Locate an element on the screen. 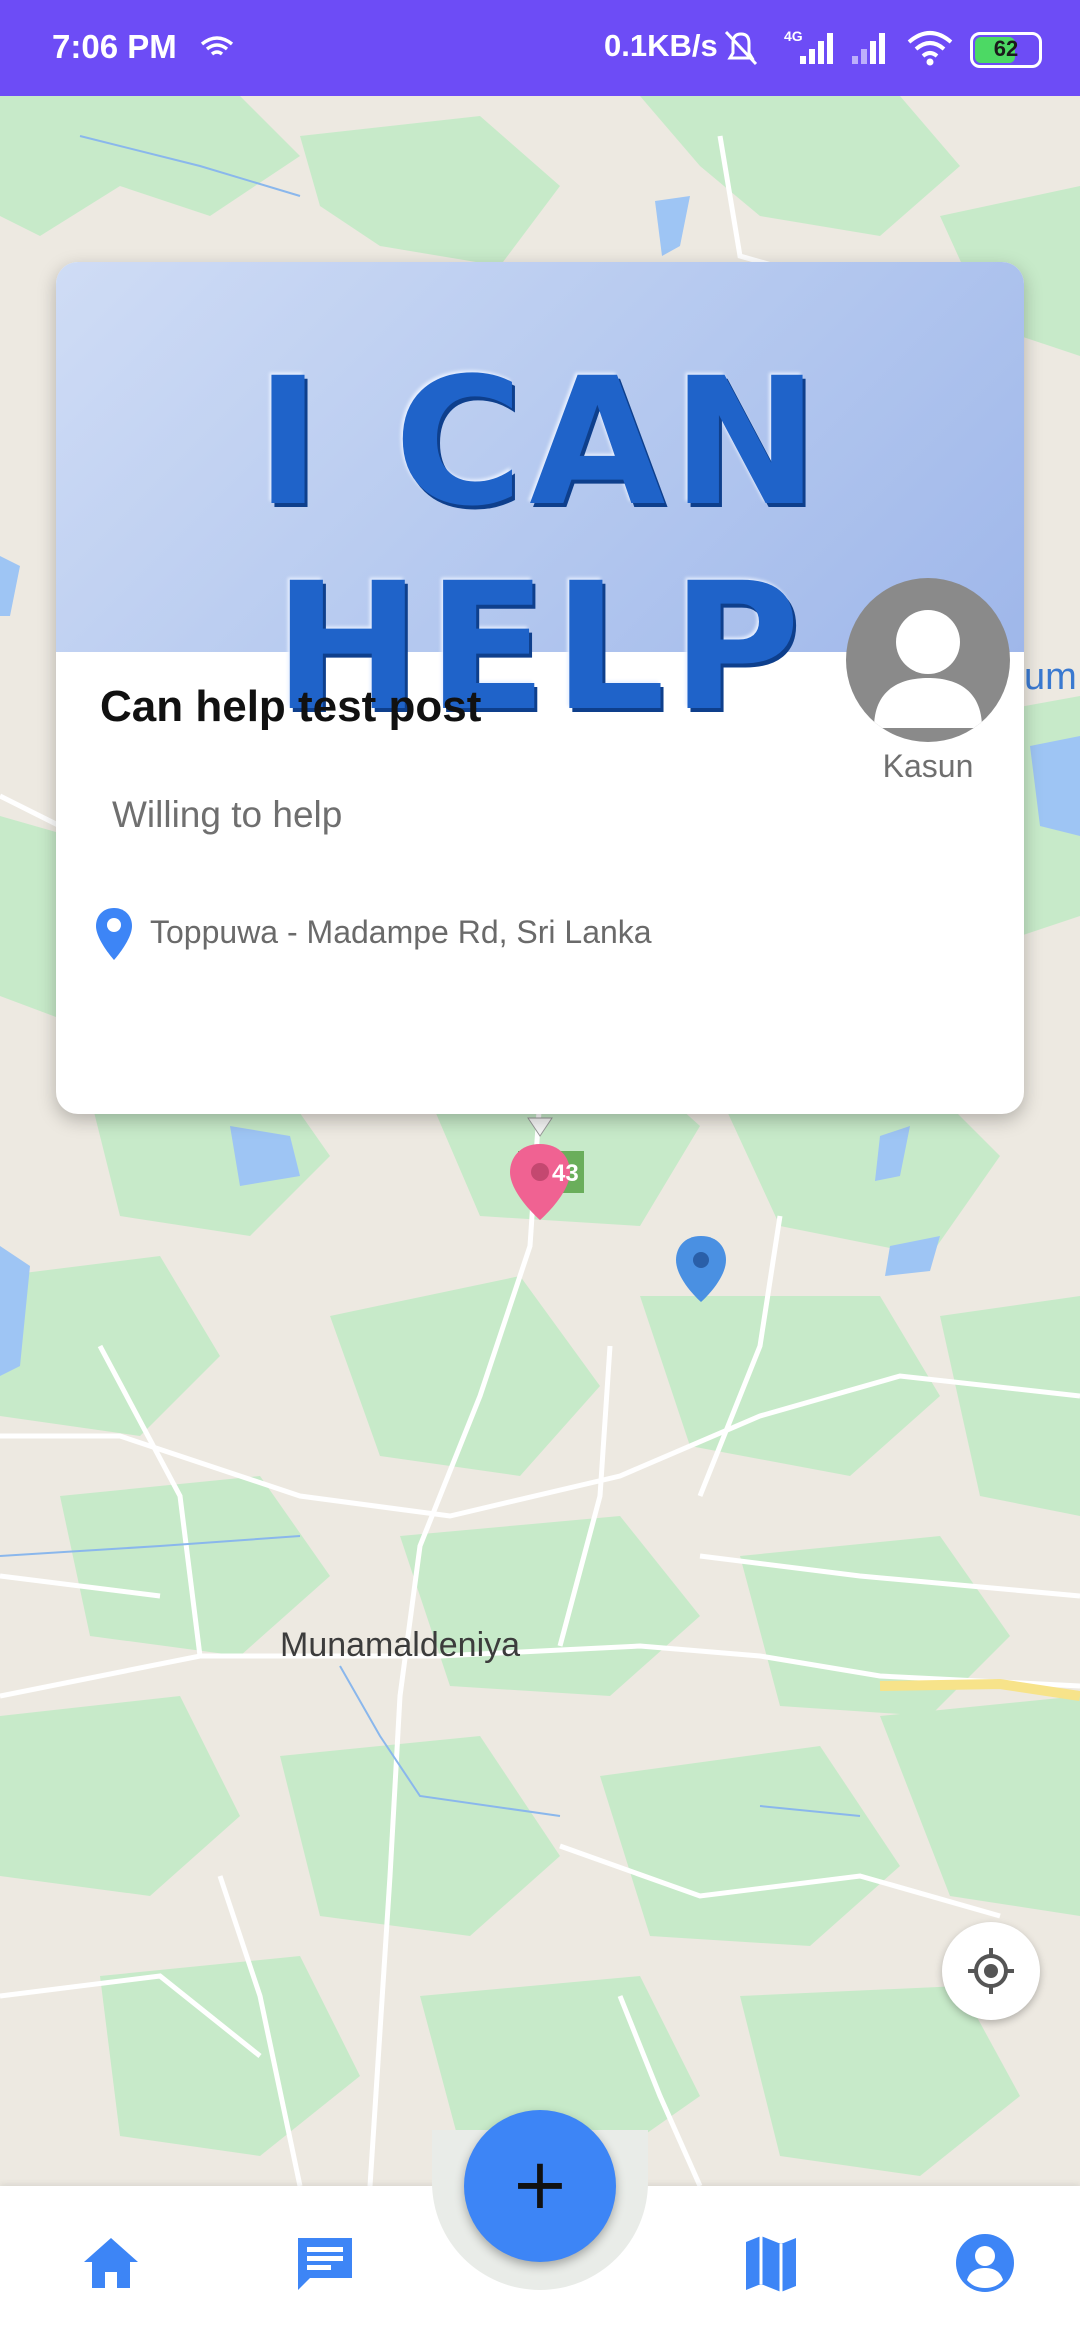  location-pin-icon is located at coordinates (114, 934).